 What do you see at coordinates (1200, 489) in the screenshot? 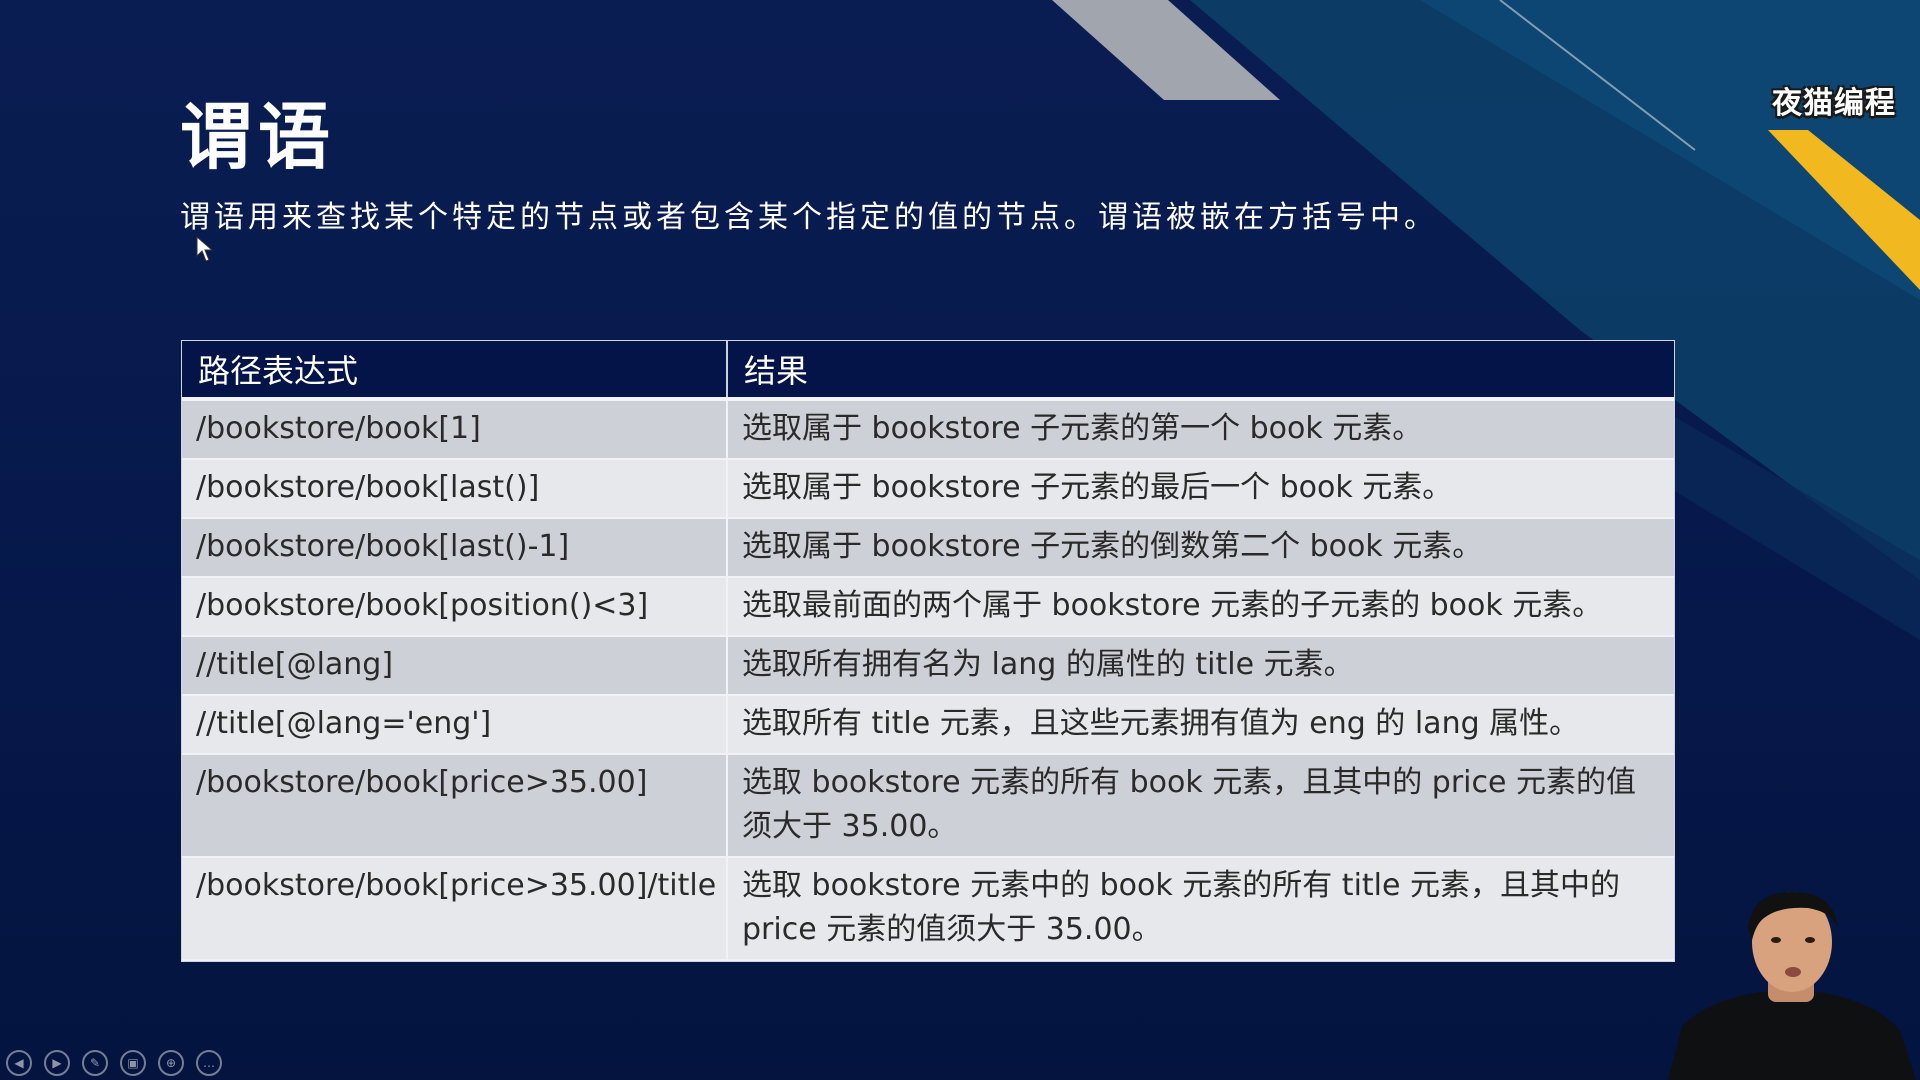
I see `result-cell: 选取属于 bookstore 子元素的最后一个 book 元素。` at bounding box center [1200, 489].